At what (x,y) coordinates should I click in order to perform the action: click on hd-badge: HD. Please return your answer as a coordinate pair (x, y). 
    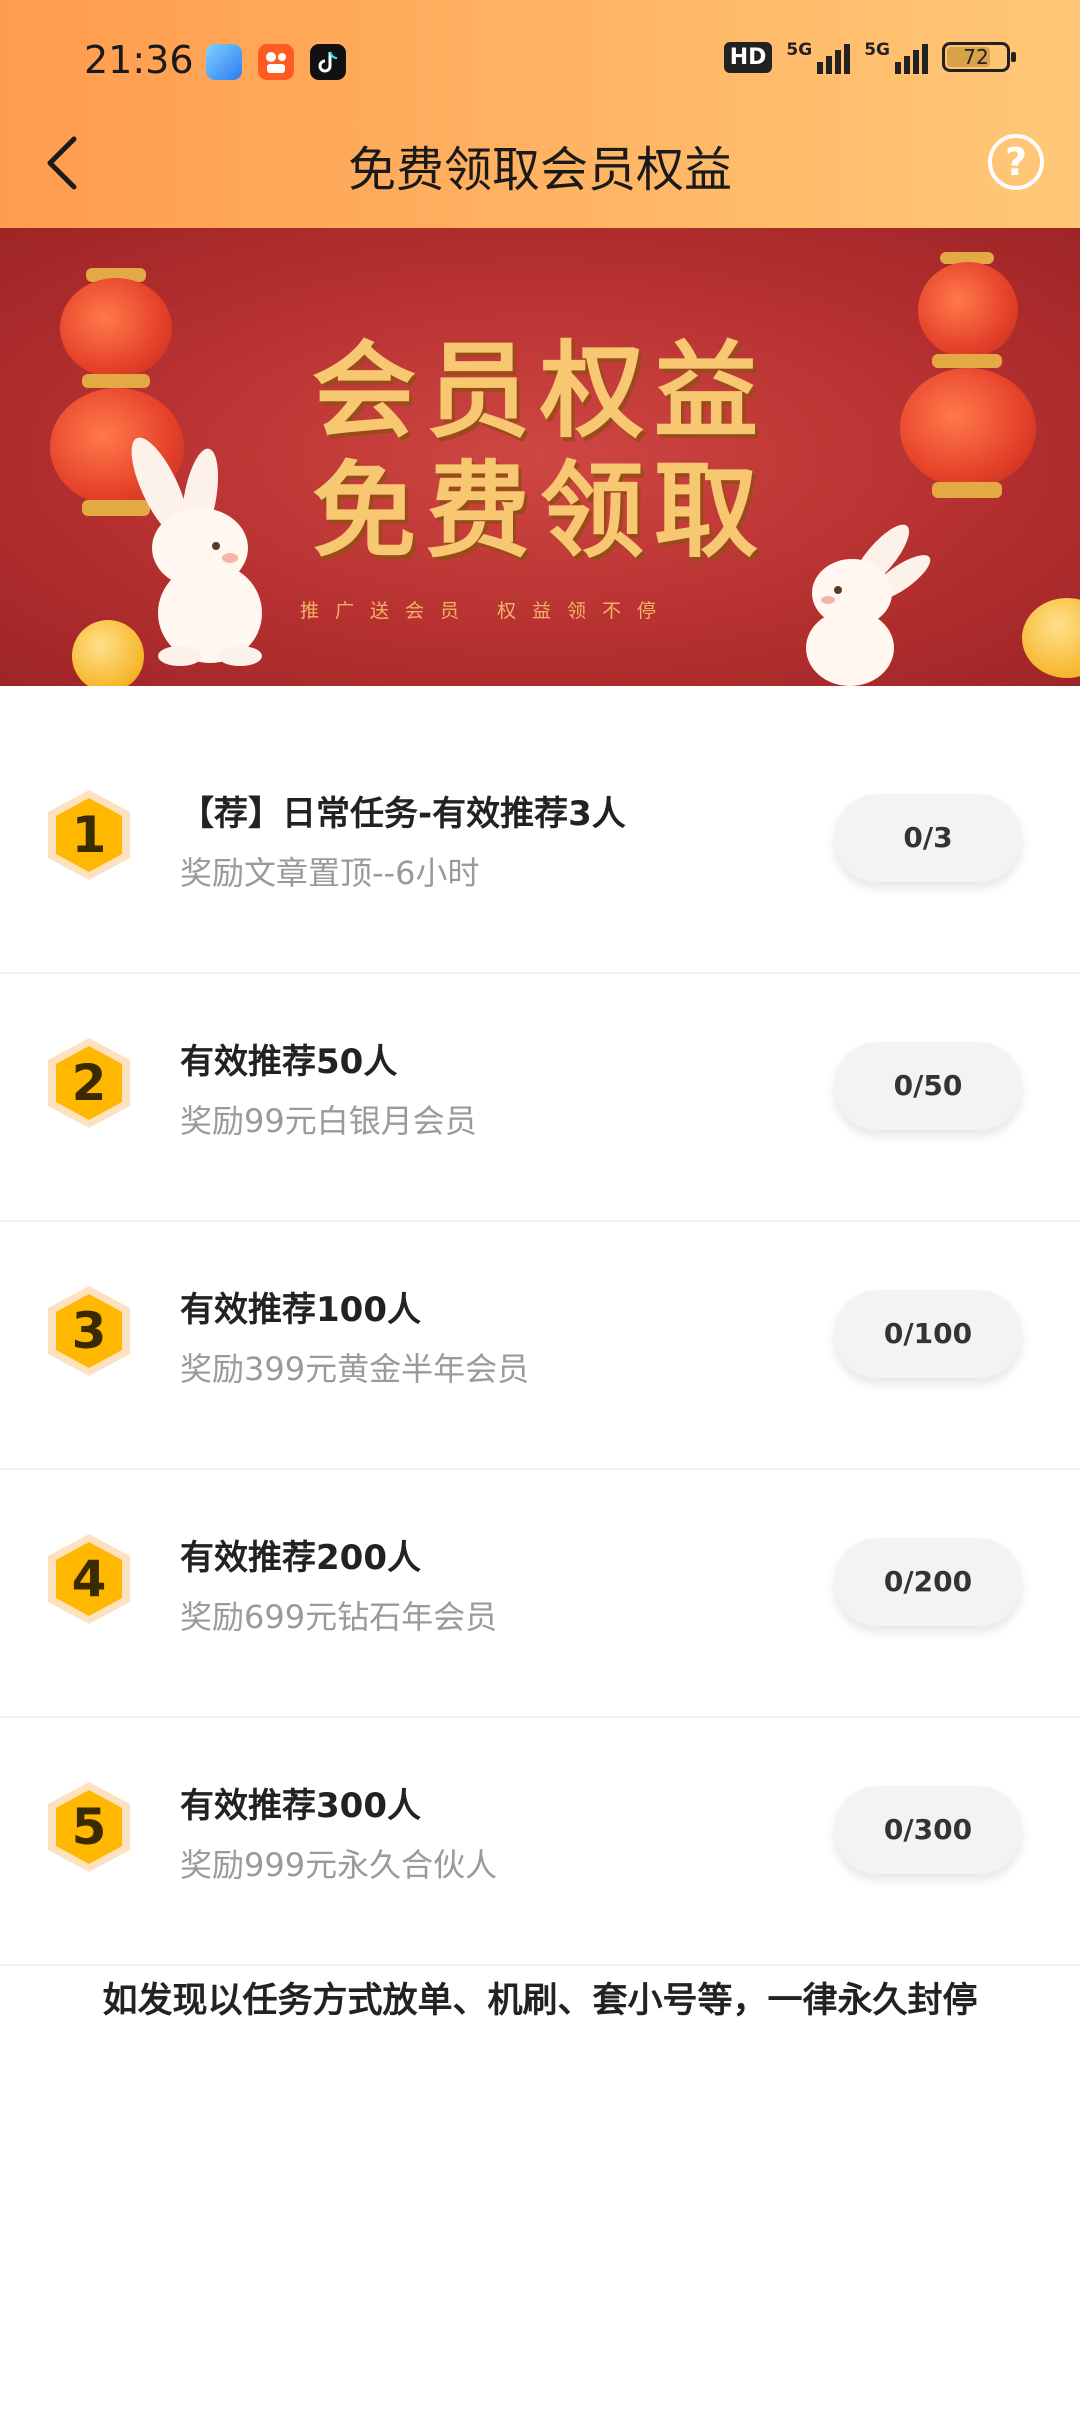
    Looking at the image, I should click on (748, 57).